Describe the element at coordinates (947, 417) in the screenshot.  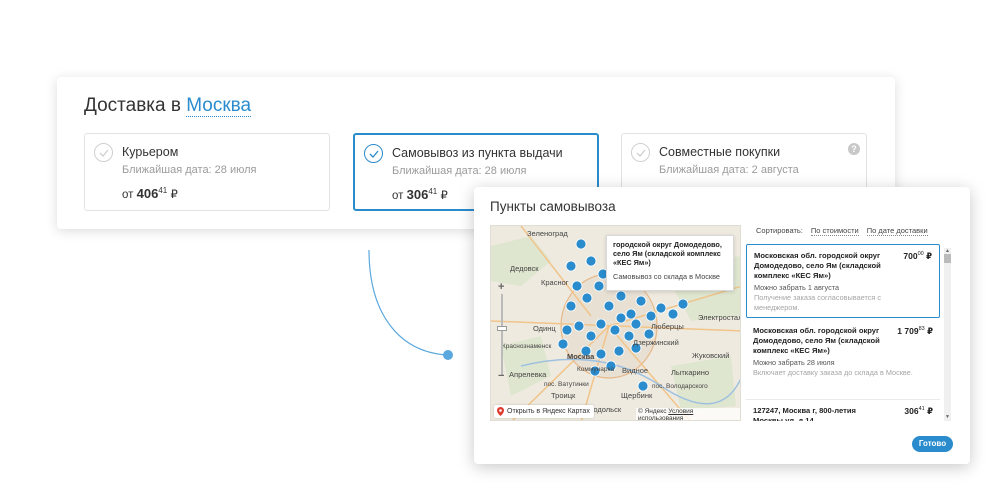
I see `scroll-down-icon: ▼` at that location.